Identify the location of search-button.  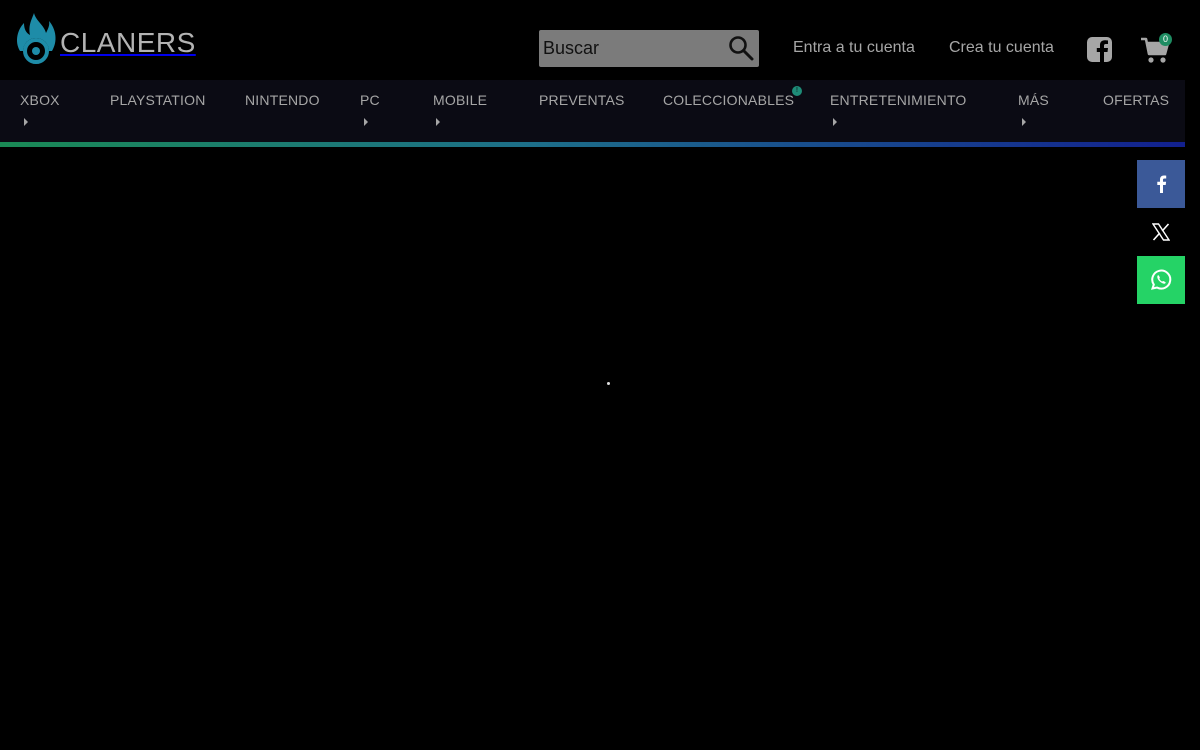
(741, 48).